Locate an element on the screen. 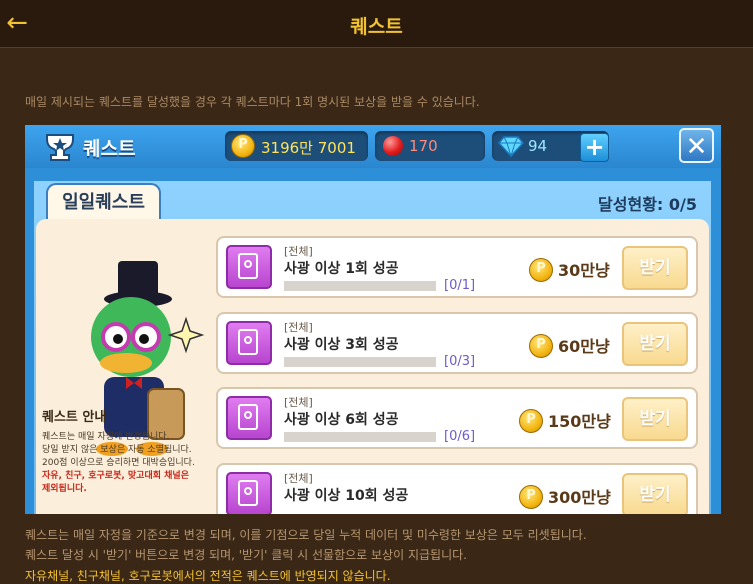  quest-reward: 150만냥 is located at coordinates (579, 421).